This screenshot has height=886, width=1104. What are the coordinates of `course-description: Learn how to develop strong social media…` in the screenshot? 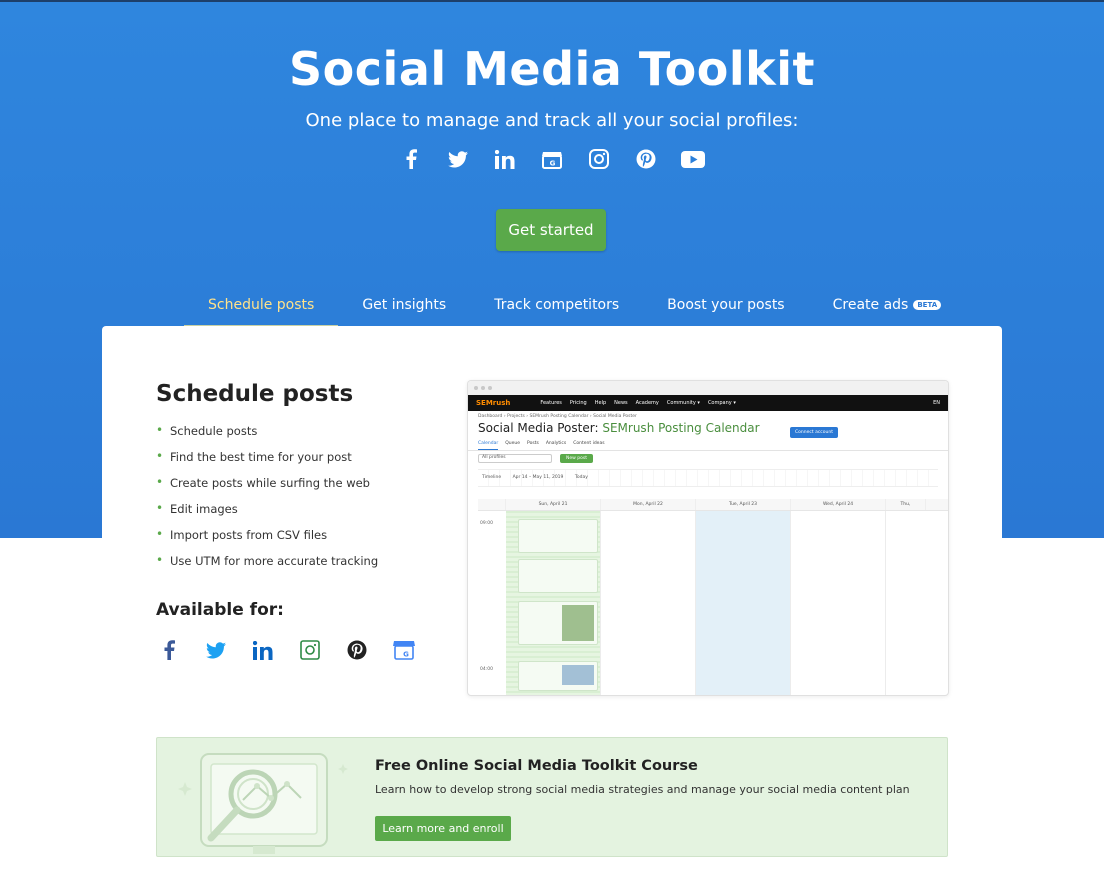 It's located at (642, 789).